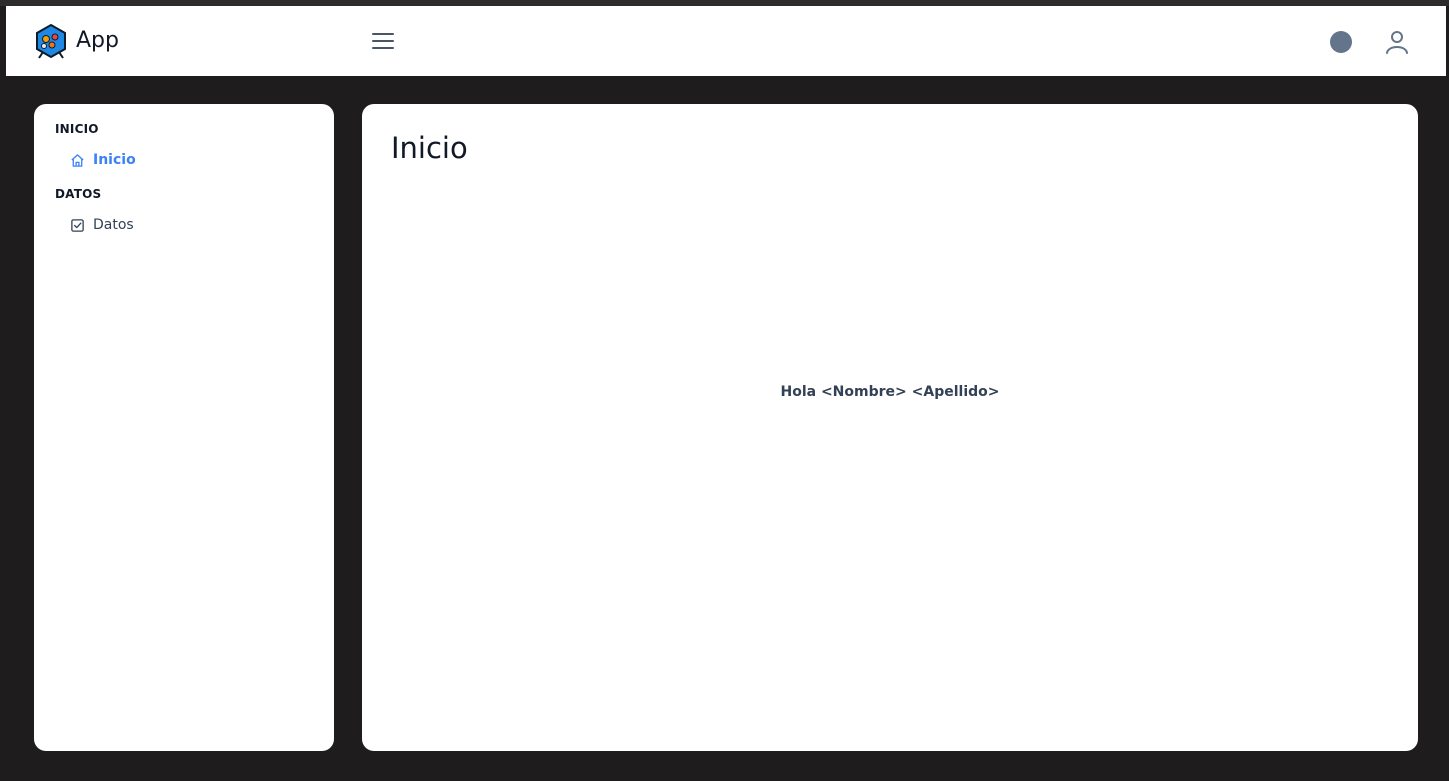  I want to click on top-bar: App, so click(726, 41).